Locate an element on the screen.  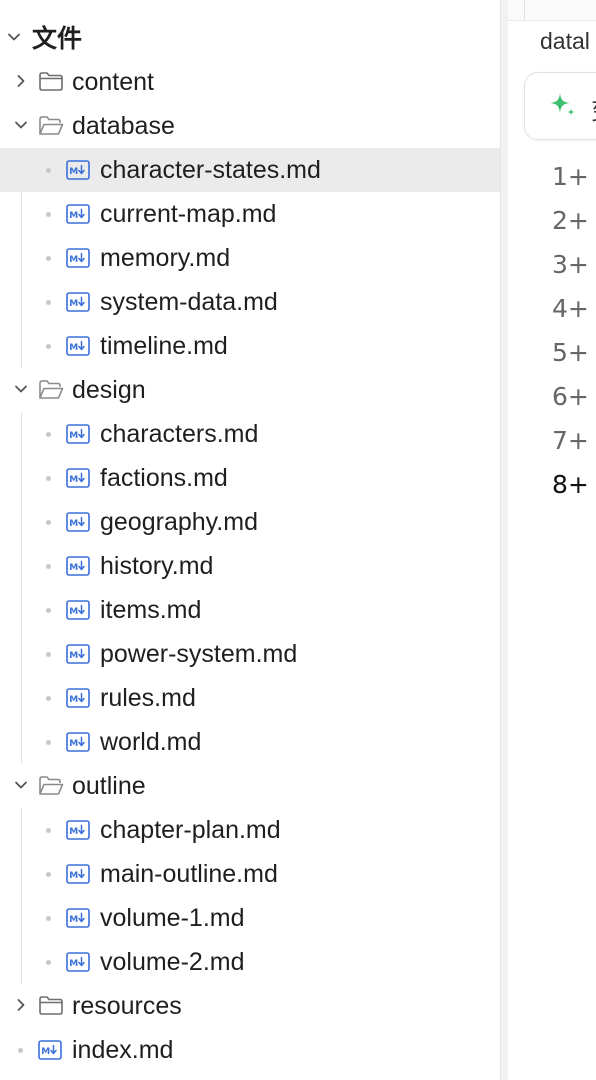
file-row-factions: Mfactions.md is located at coordinates (250, 478).